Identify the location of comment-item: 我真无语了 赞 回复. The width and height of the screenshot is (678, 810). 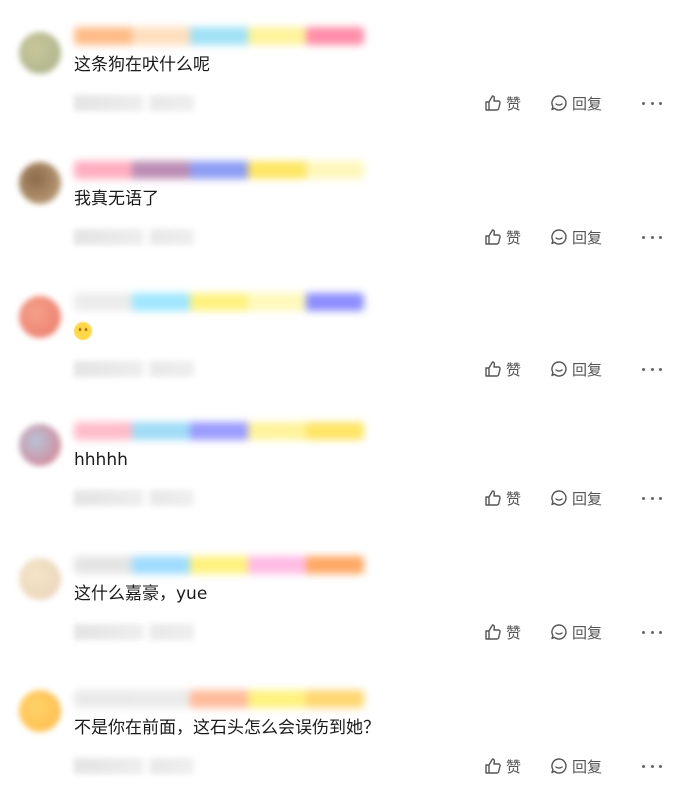
(339, 221).